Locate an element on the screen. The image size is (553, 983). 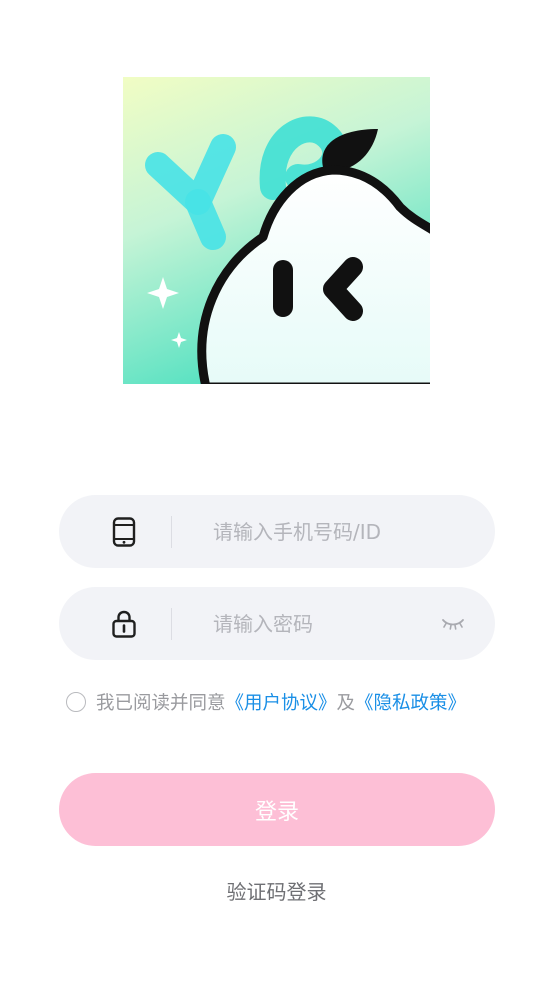
user-agreement-link: 《用户协议》 is located at coordinates (281, 702).